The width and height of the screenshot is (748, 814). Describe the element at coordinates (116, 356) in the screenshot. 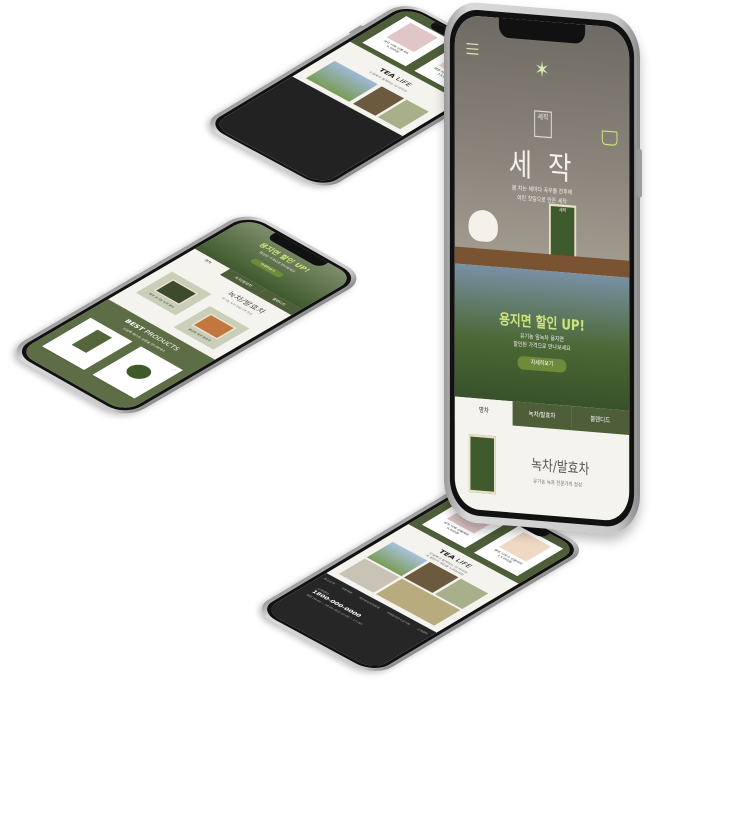

I see `best-section: BEST PRODUCTS 오설록 베스트 상품을 만나보세요 ♡` at that location.